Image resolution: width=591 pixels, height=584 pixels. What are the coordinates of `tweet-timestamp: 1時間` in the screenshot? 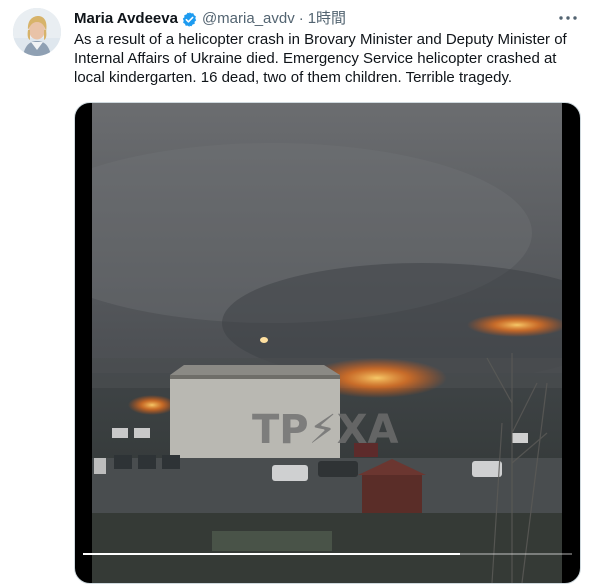 It's located at (327, 19).